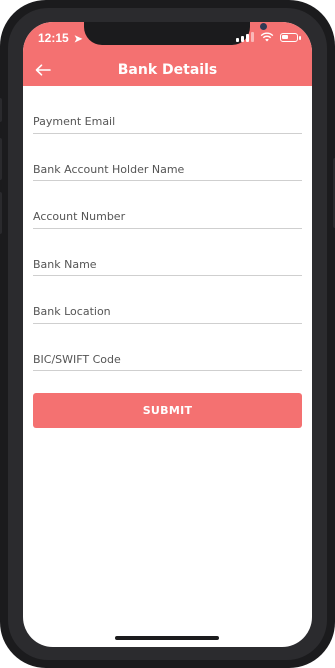 This screenshot has height=668, width=335. Describe the element at coordinates (53, 38) in the screenshot. I see `status-time-text: 12:15` at that location.